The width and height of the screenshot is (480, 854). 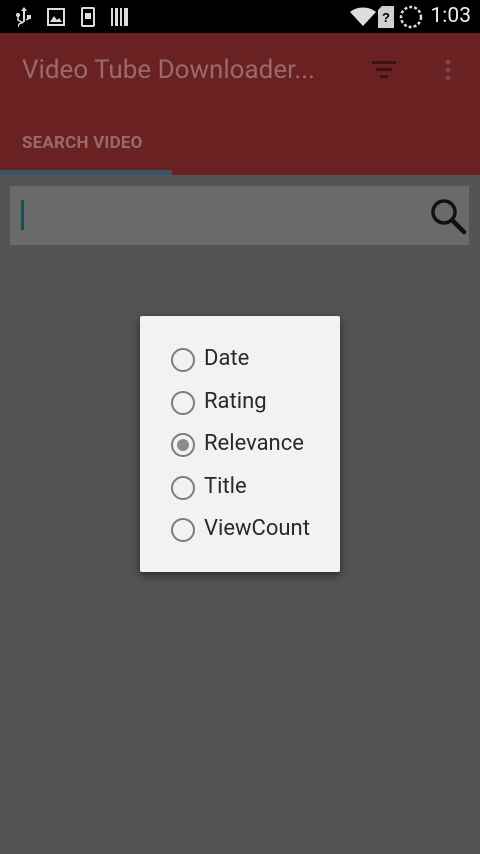 I want to click on option-label: Rating, so click(x=235, y=401).